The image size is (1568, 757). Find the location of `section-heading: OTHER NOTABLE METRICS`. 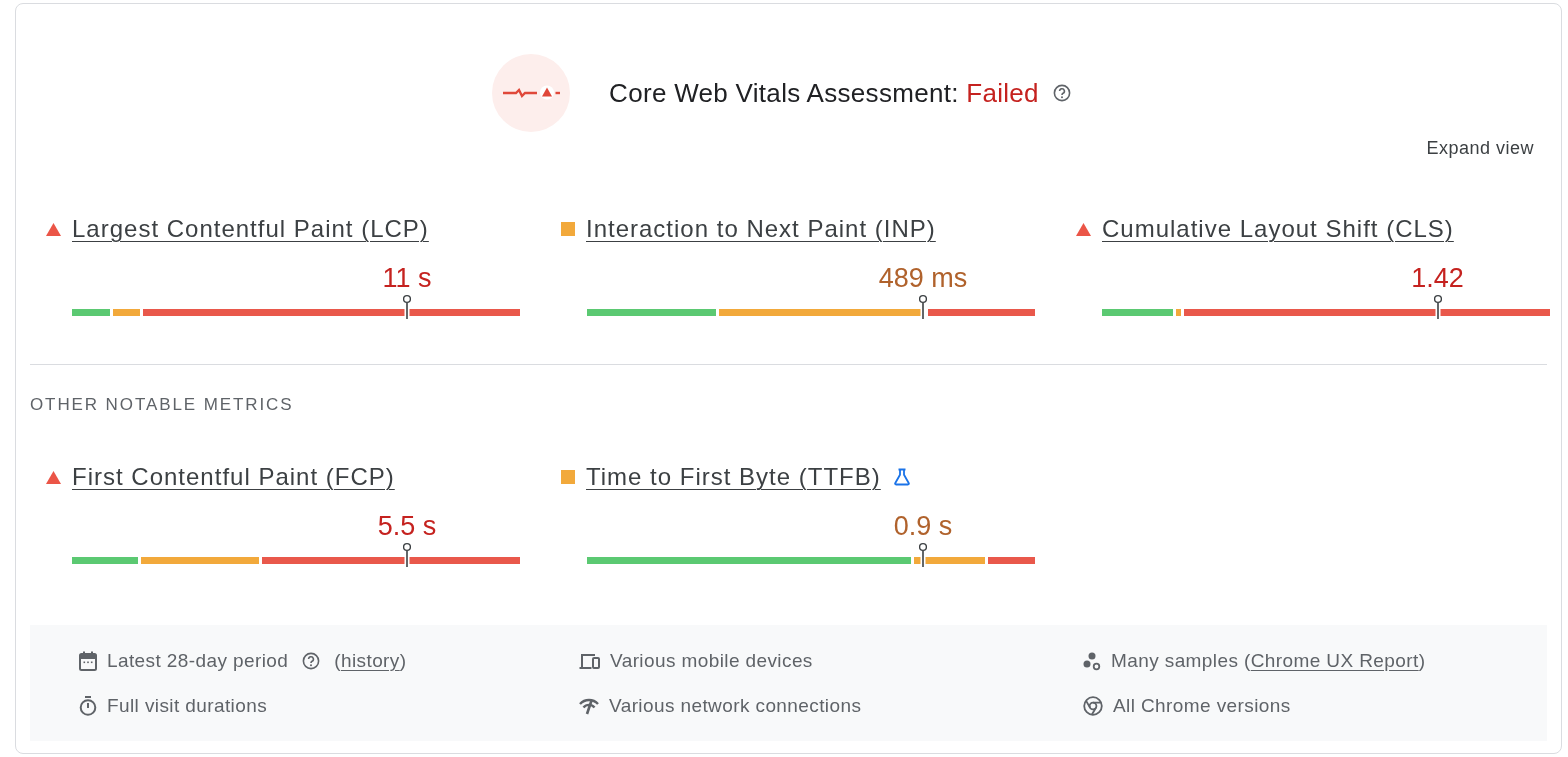

section-heading: OTHER NOTABLE METRICS is located at coordinates (162, 405).